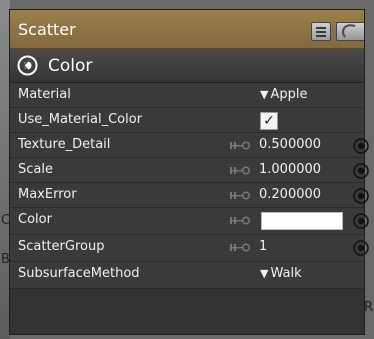  Describe the element at coordinates (189, 248) in the screenshot. I see `property-row-scatter-group: ScatterGroup 1` at that location.